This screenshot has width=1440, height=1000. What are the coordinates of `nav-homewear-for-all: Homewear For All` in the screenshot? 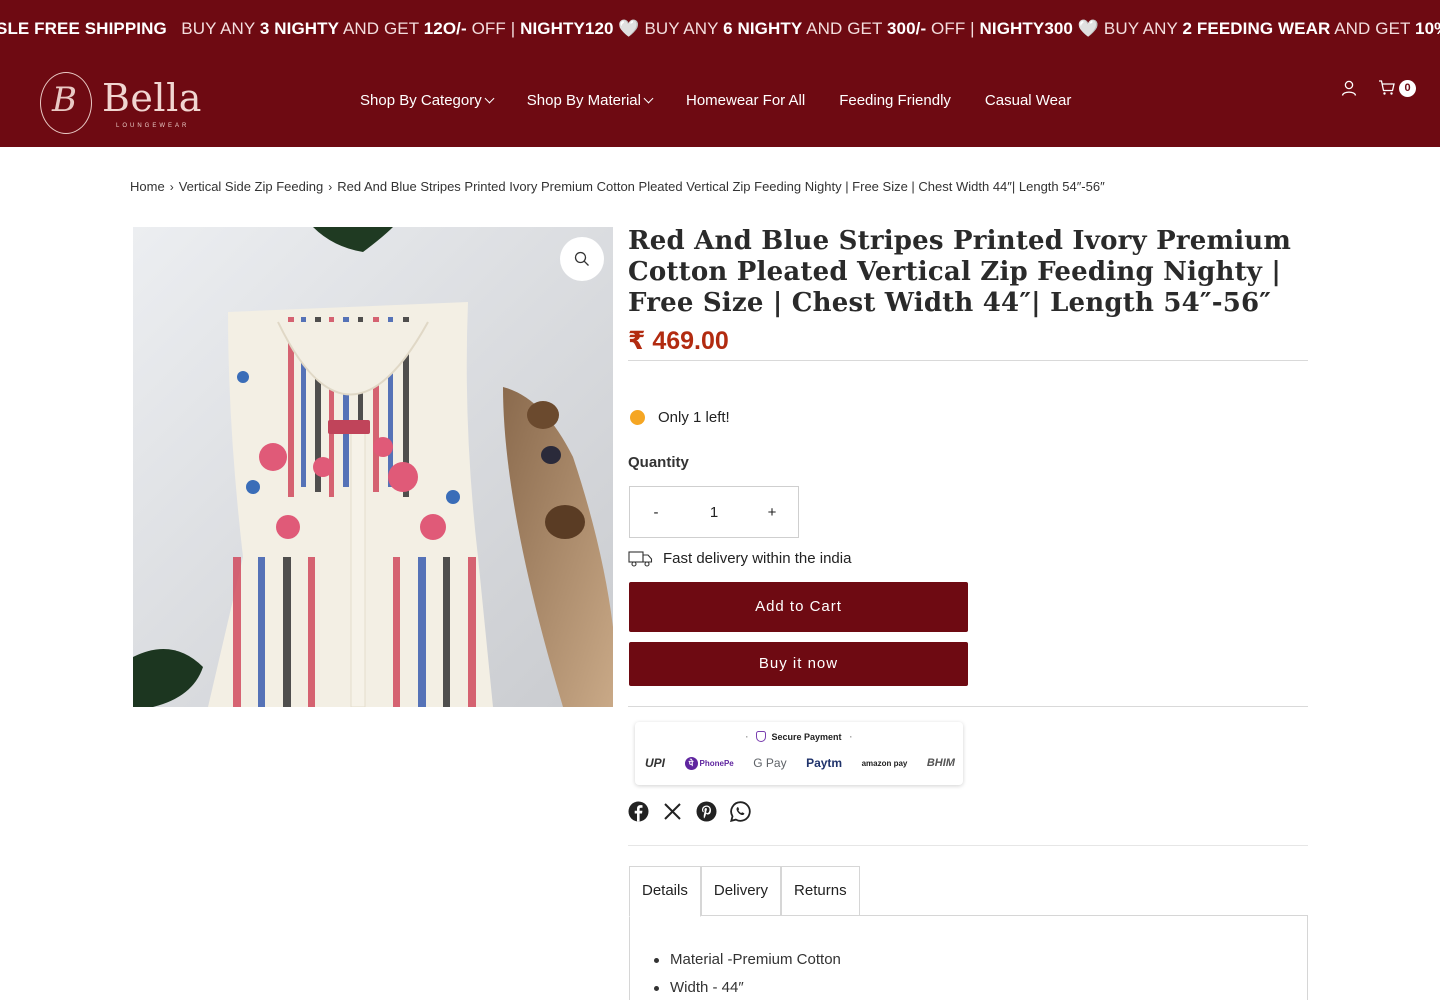 It's located at (745, 100).